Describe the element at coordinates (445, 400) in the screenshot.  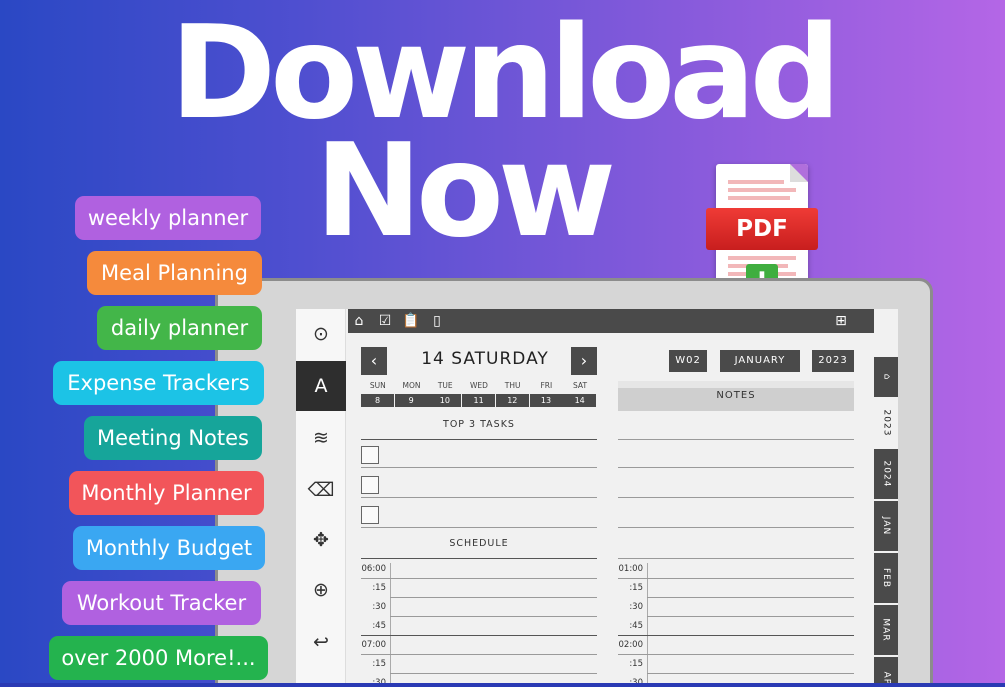
I see `date-cell: 10` at that location.